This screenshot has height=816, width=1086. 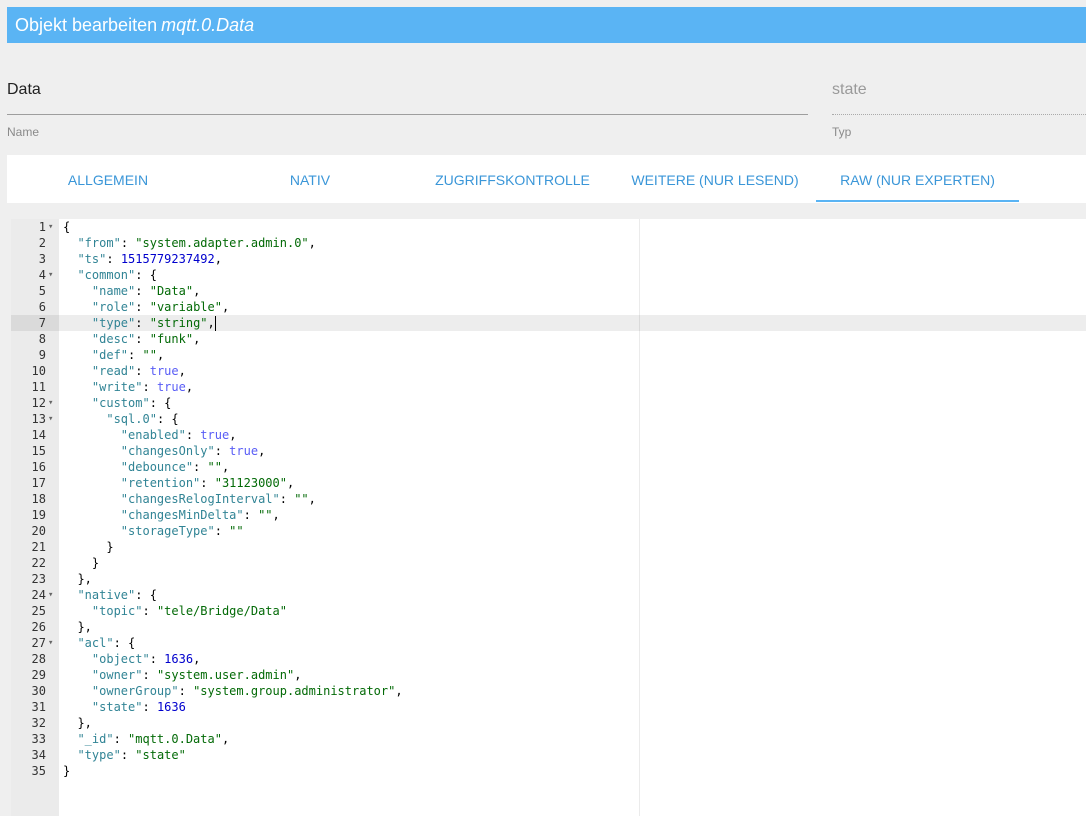 What do you see at coordinates (175, 467) in the screenshot?
I see `code-text: "debounce": "",` at bounding box center [175, 467].